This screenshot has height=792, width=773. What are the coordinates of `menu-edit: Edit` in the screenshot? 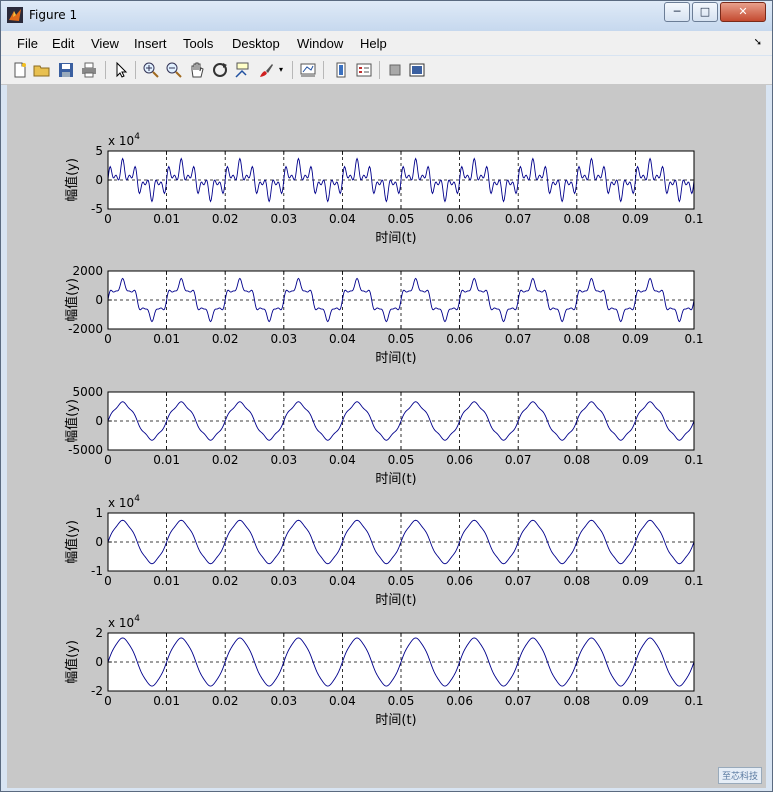 It's located at (63, 43).